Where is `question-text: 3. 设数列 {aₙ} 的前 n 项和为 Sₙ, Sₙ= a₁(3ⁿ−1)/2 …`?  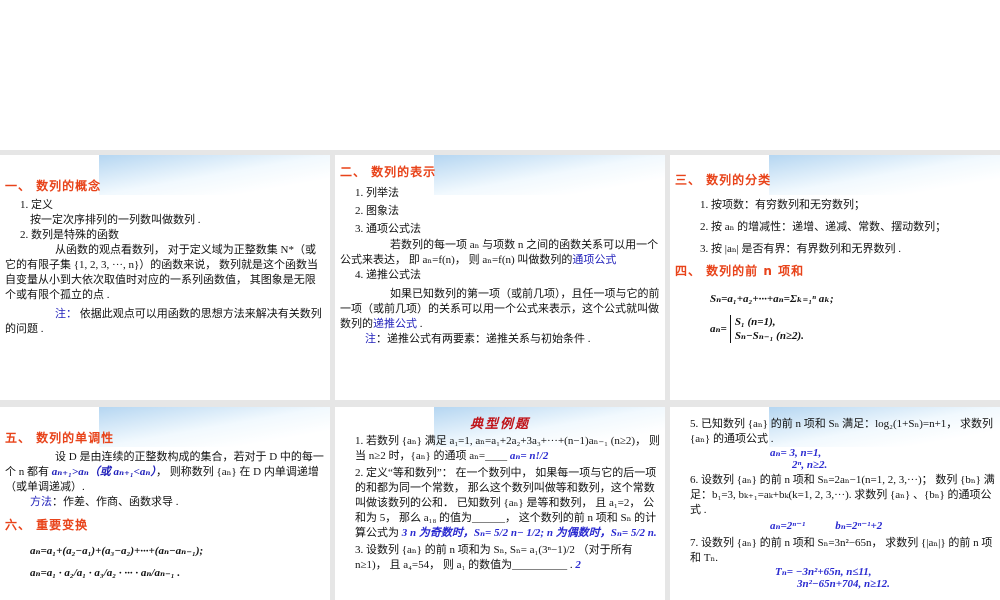 question-text: 3. 设数列 {aₙ} 的前 n 项和为 Sₙ, Sₙ= a₁(3ⁿ−1)/2 … is located at coordinates (494, 557).